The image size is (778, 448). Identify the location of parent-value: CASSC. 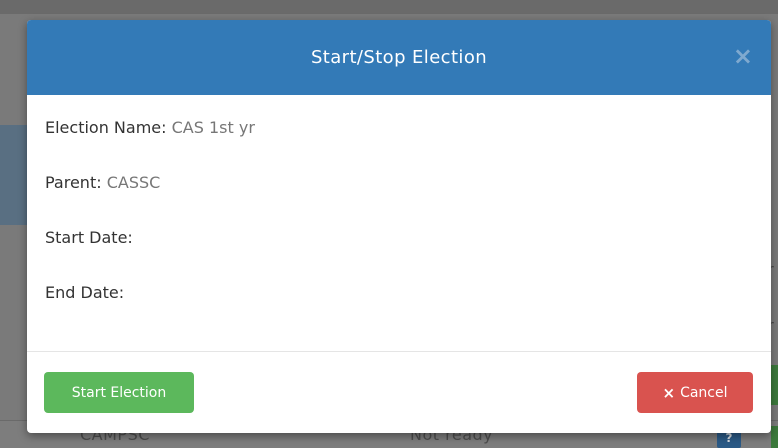
(133, 182).